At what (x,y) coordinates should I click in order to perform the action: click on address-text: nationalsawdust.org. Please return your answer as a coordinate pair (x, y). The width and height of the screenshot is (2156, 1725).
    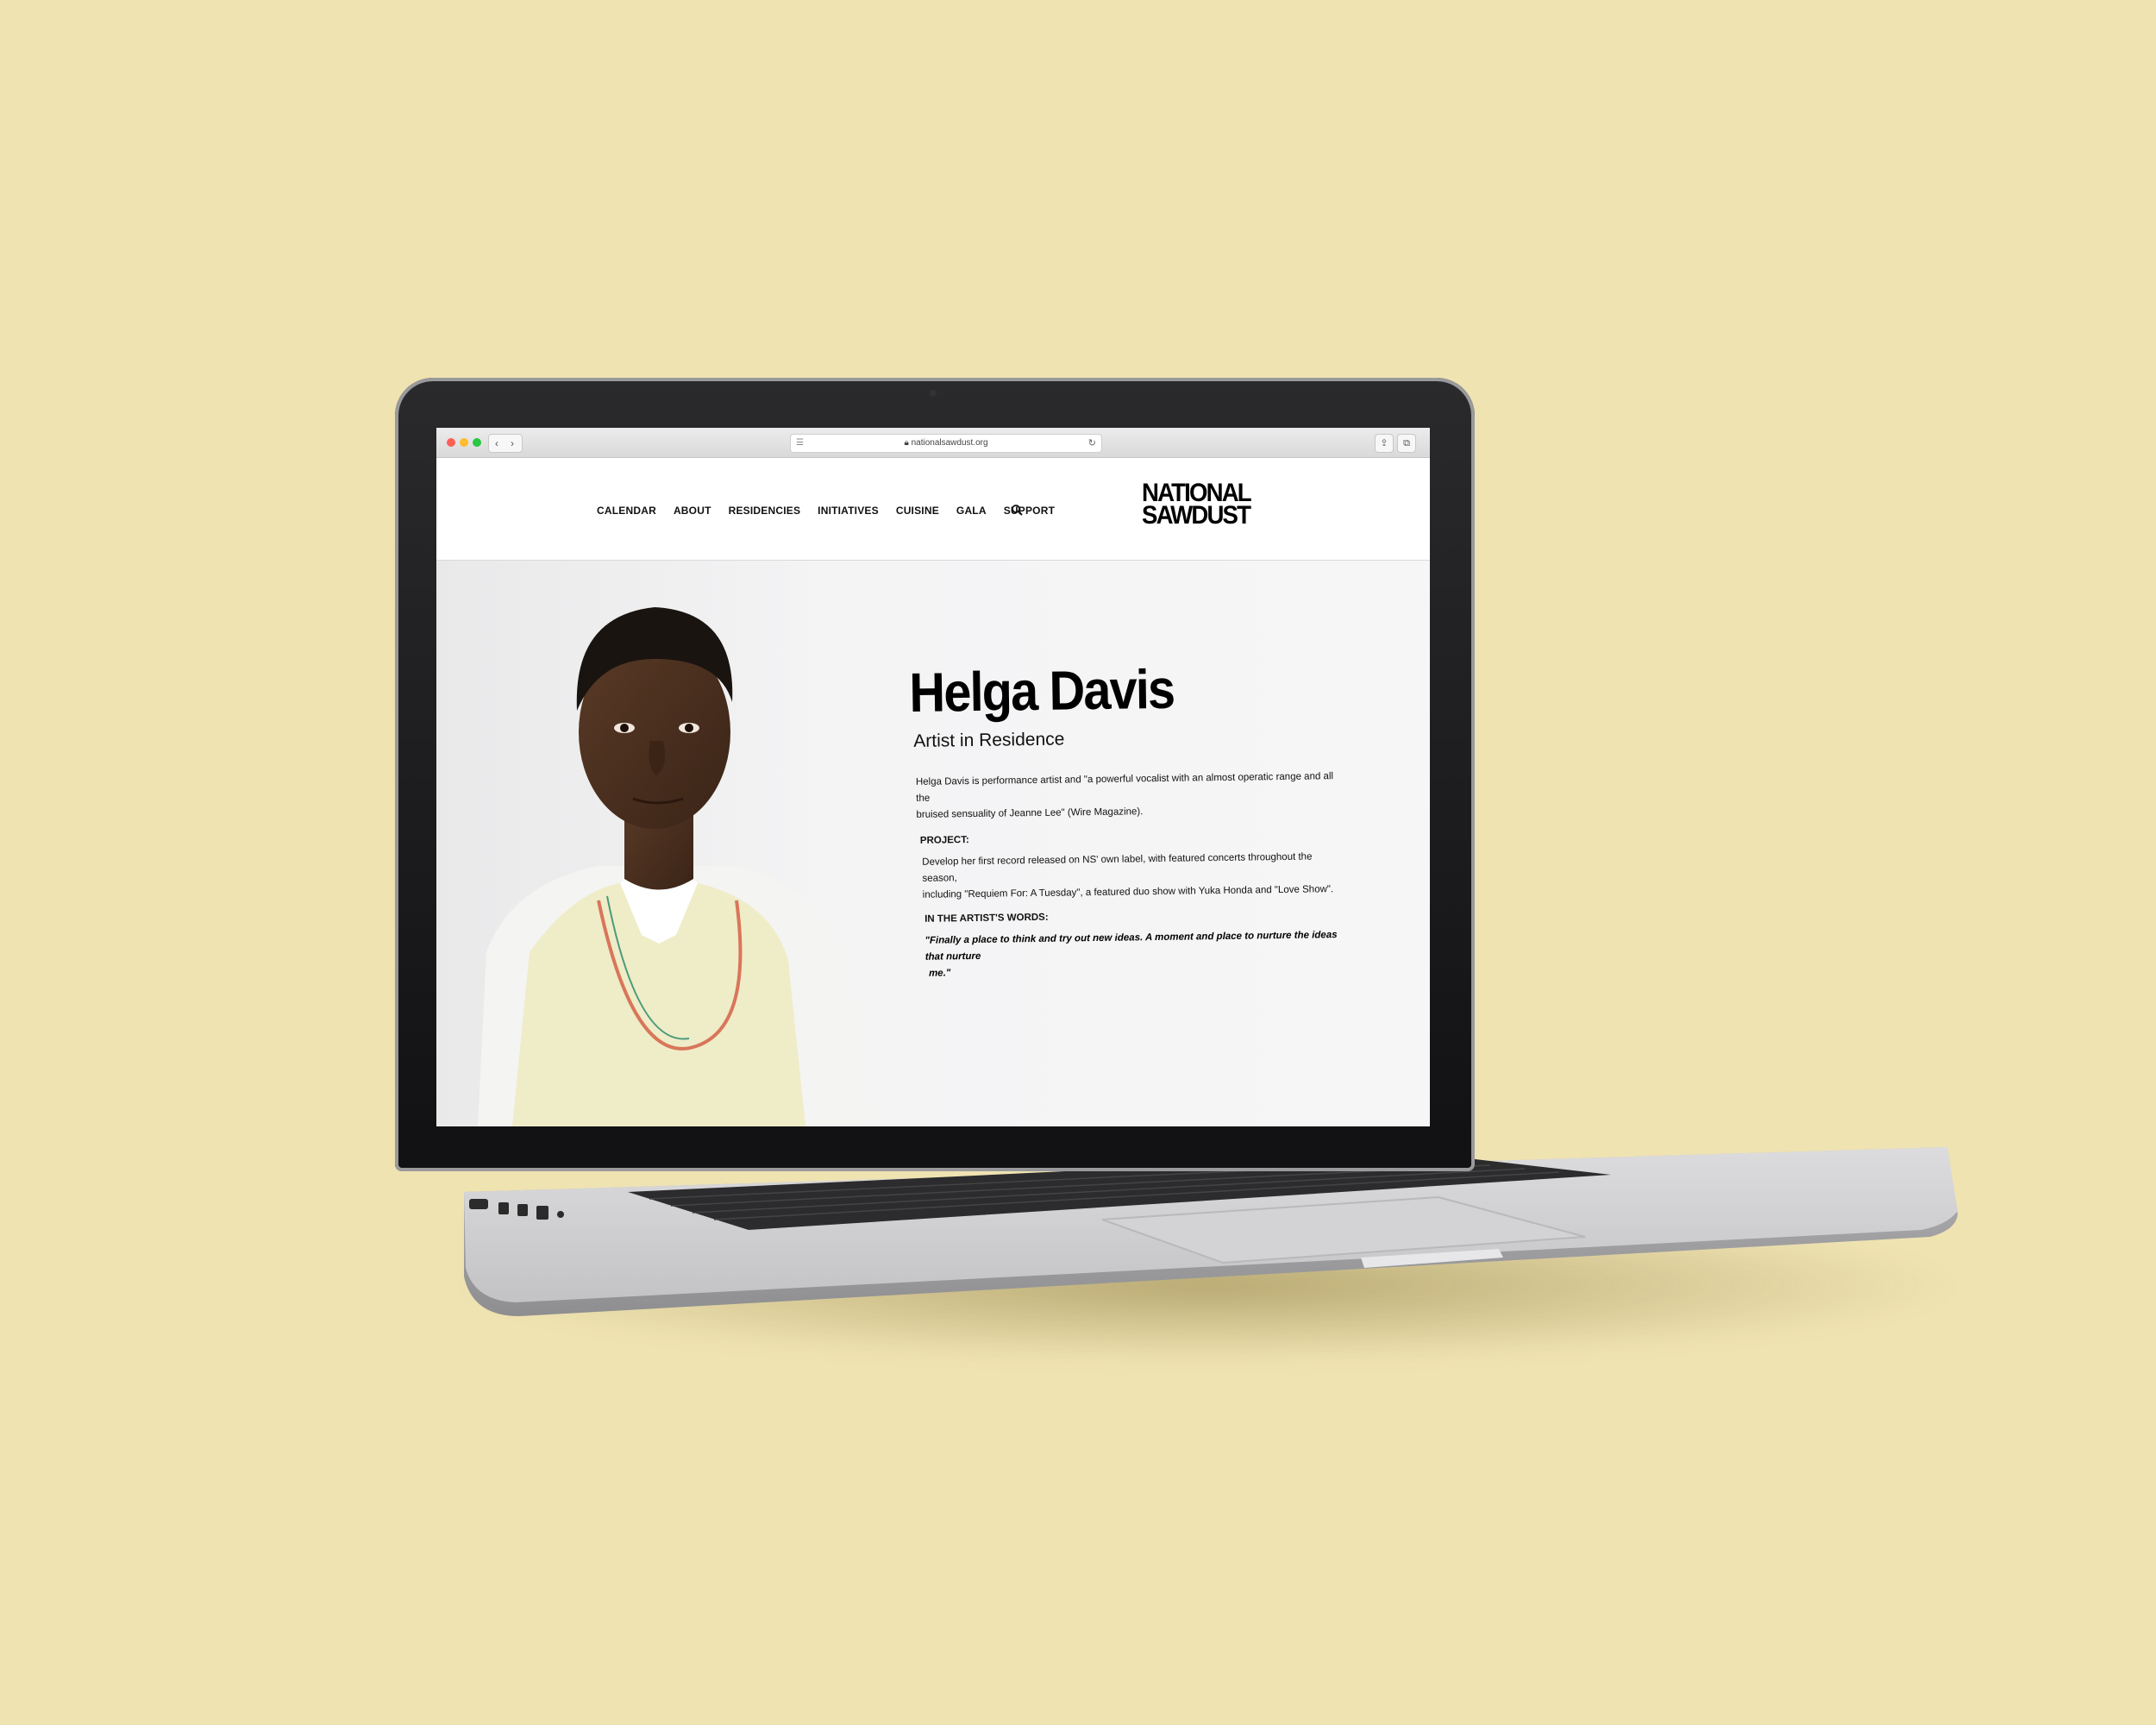
    Looking at the image, I should click on (949, 443).